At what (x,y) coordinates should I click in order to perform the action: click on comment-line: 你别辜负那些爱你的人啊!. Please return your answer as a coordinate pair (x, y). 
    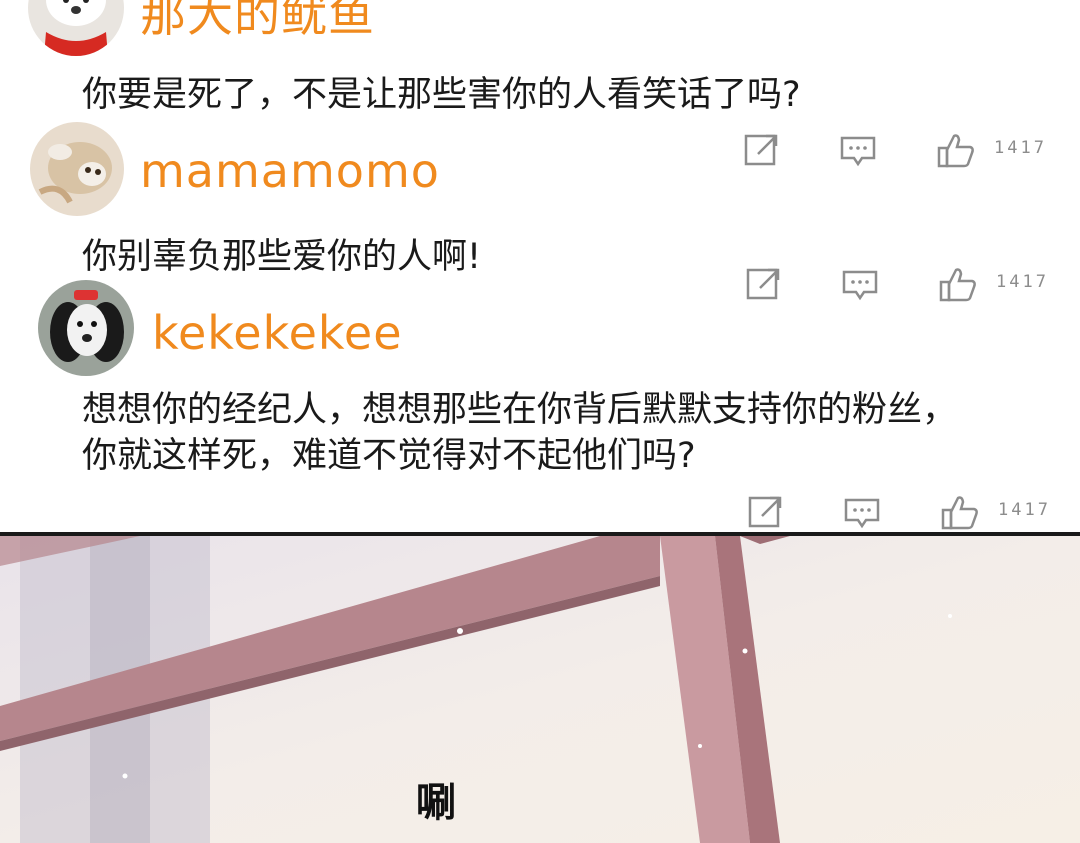
    Looking at the image, I should click on (282, 257).